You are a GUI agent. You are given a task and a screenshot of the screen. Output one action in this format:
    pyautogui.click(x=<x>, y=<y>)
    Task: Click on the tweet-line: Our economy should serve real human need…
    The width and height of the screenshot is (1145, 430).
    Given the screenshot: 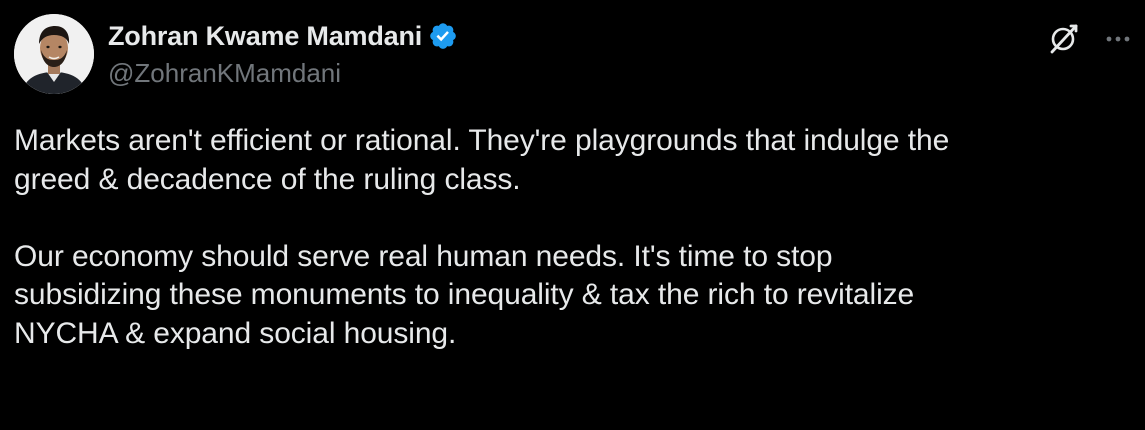 What is the action you would take?
    pyautogui.click(x=423, y=256)
    